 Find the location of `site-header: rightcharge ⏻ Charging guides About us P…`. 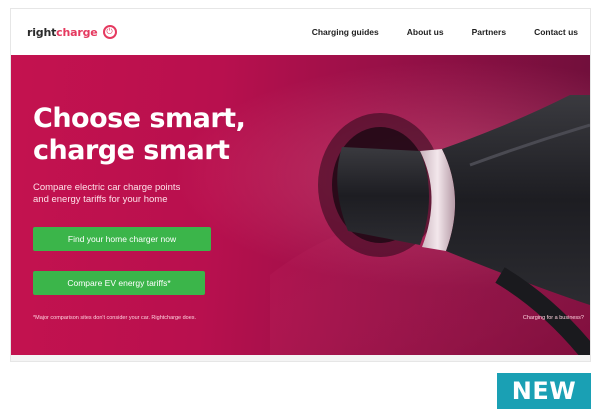

site-header: rightcharge ⏻ Charging guides About us P… is located at coordinates (300, 32).